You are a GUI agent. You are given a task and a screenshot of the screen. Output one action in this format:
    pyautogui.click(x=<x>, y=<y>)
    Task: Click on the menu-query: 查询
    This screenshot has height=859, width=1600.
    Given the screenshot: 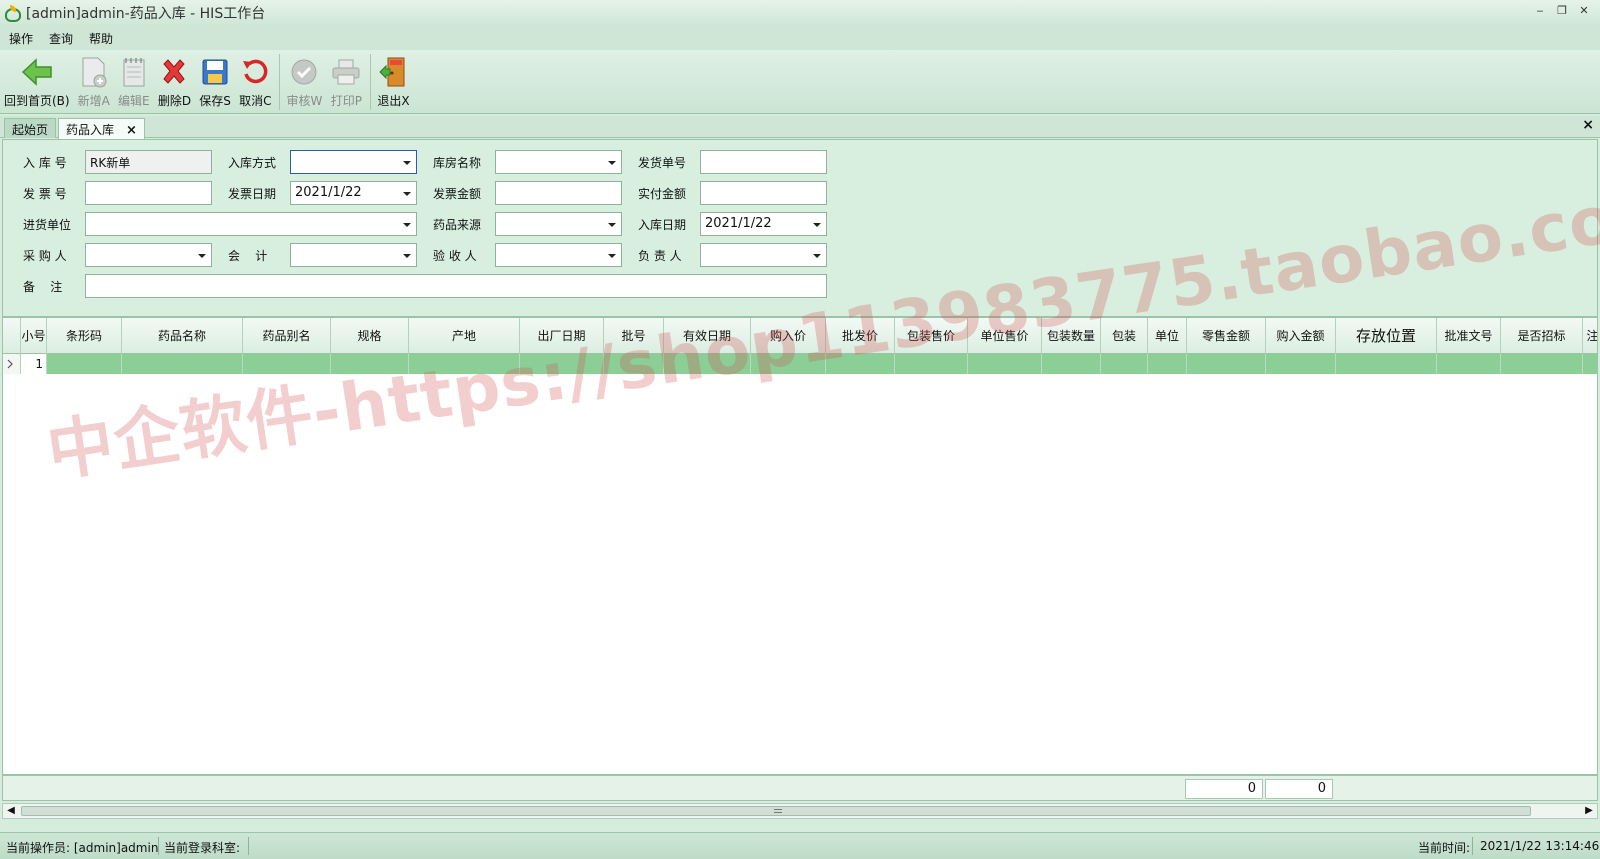 What is the action you would take?
    pyautogui.click(x=61, y=38)
    